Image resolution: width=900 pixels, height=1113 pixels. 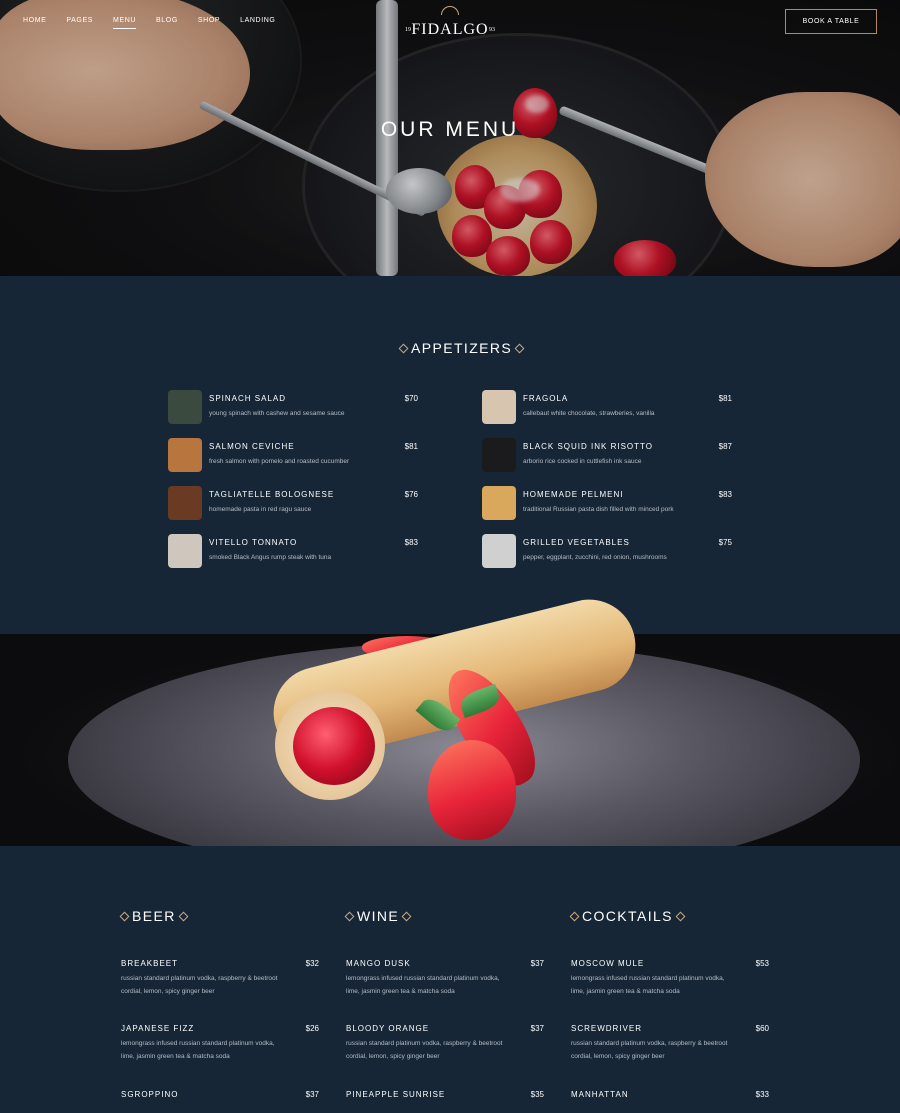 What do you see at coordinates (608, 963) in the screenshot?
I see `item-name: MOSCOW MULE` at bounding box center [608, 963].